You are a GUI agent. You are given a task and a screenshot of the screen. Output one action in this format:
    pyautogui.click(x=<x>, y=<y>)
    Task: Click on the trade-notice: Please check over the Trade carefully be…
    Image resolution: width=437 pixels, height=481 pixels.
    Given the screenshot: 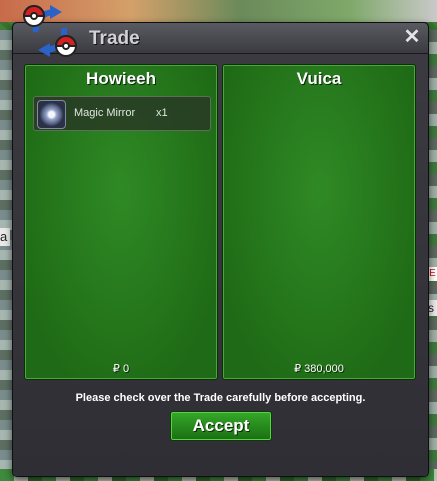 What is the action you would take?
    pyautogui.click(x=220, y=398)
    